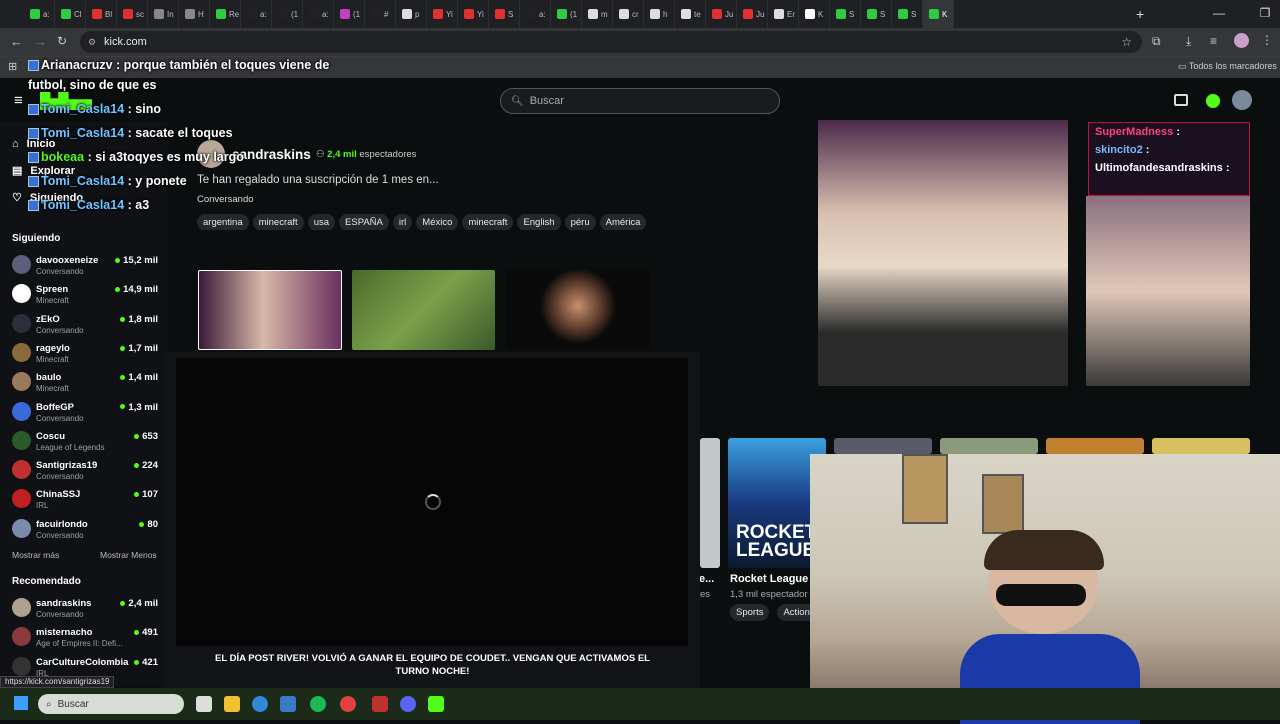  Describe the element at coordinates (436, 704) in the screenshot. I see `kick-app-icon` at that location.